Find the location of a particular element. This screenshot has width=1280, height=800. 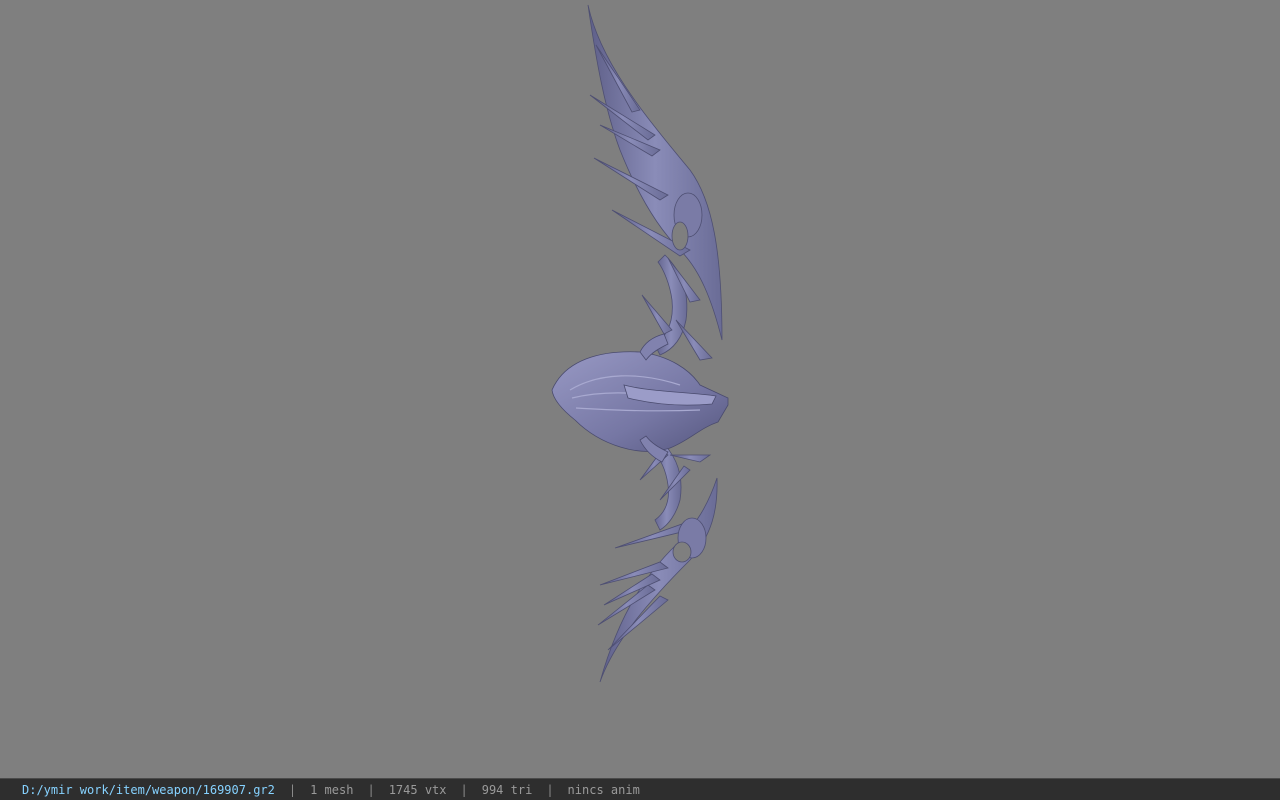

bow-lower-limb is located at coordinates (657, 561).